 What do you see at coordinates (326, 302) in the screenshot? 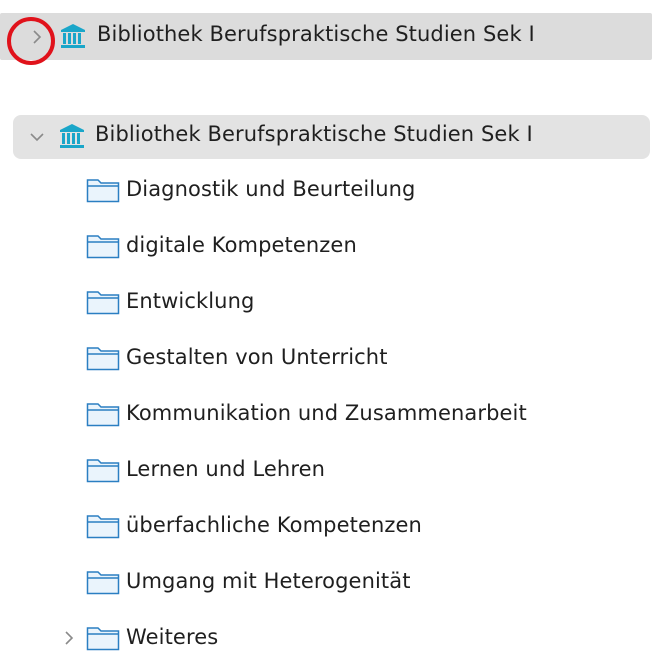
I see `folder-item: Entwicklung` at bounding box center [326, 302].